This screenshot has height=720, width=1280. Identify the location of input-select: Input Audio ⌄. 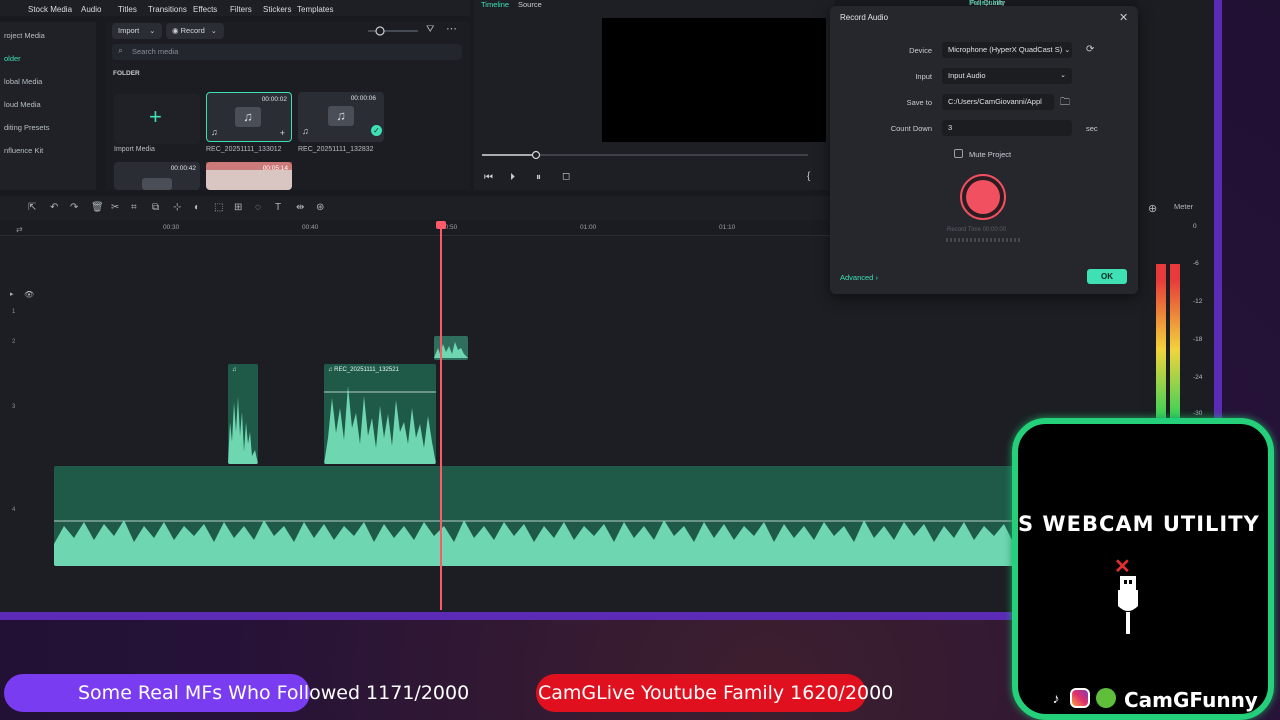
(1007, 76).